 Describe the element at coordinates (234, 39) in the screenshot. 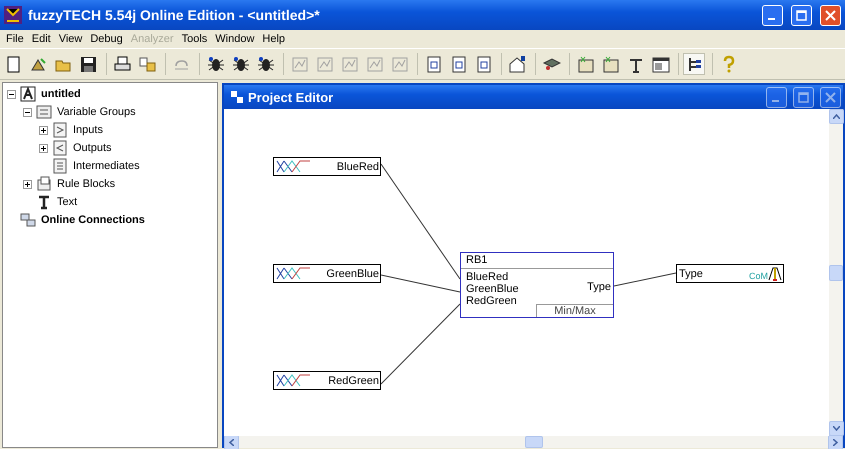

I see `menu-item: Window` at that location.